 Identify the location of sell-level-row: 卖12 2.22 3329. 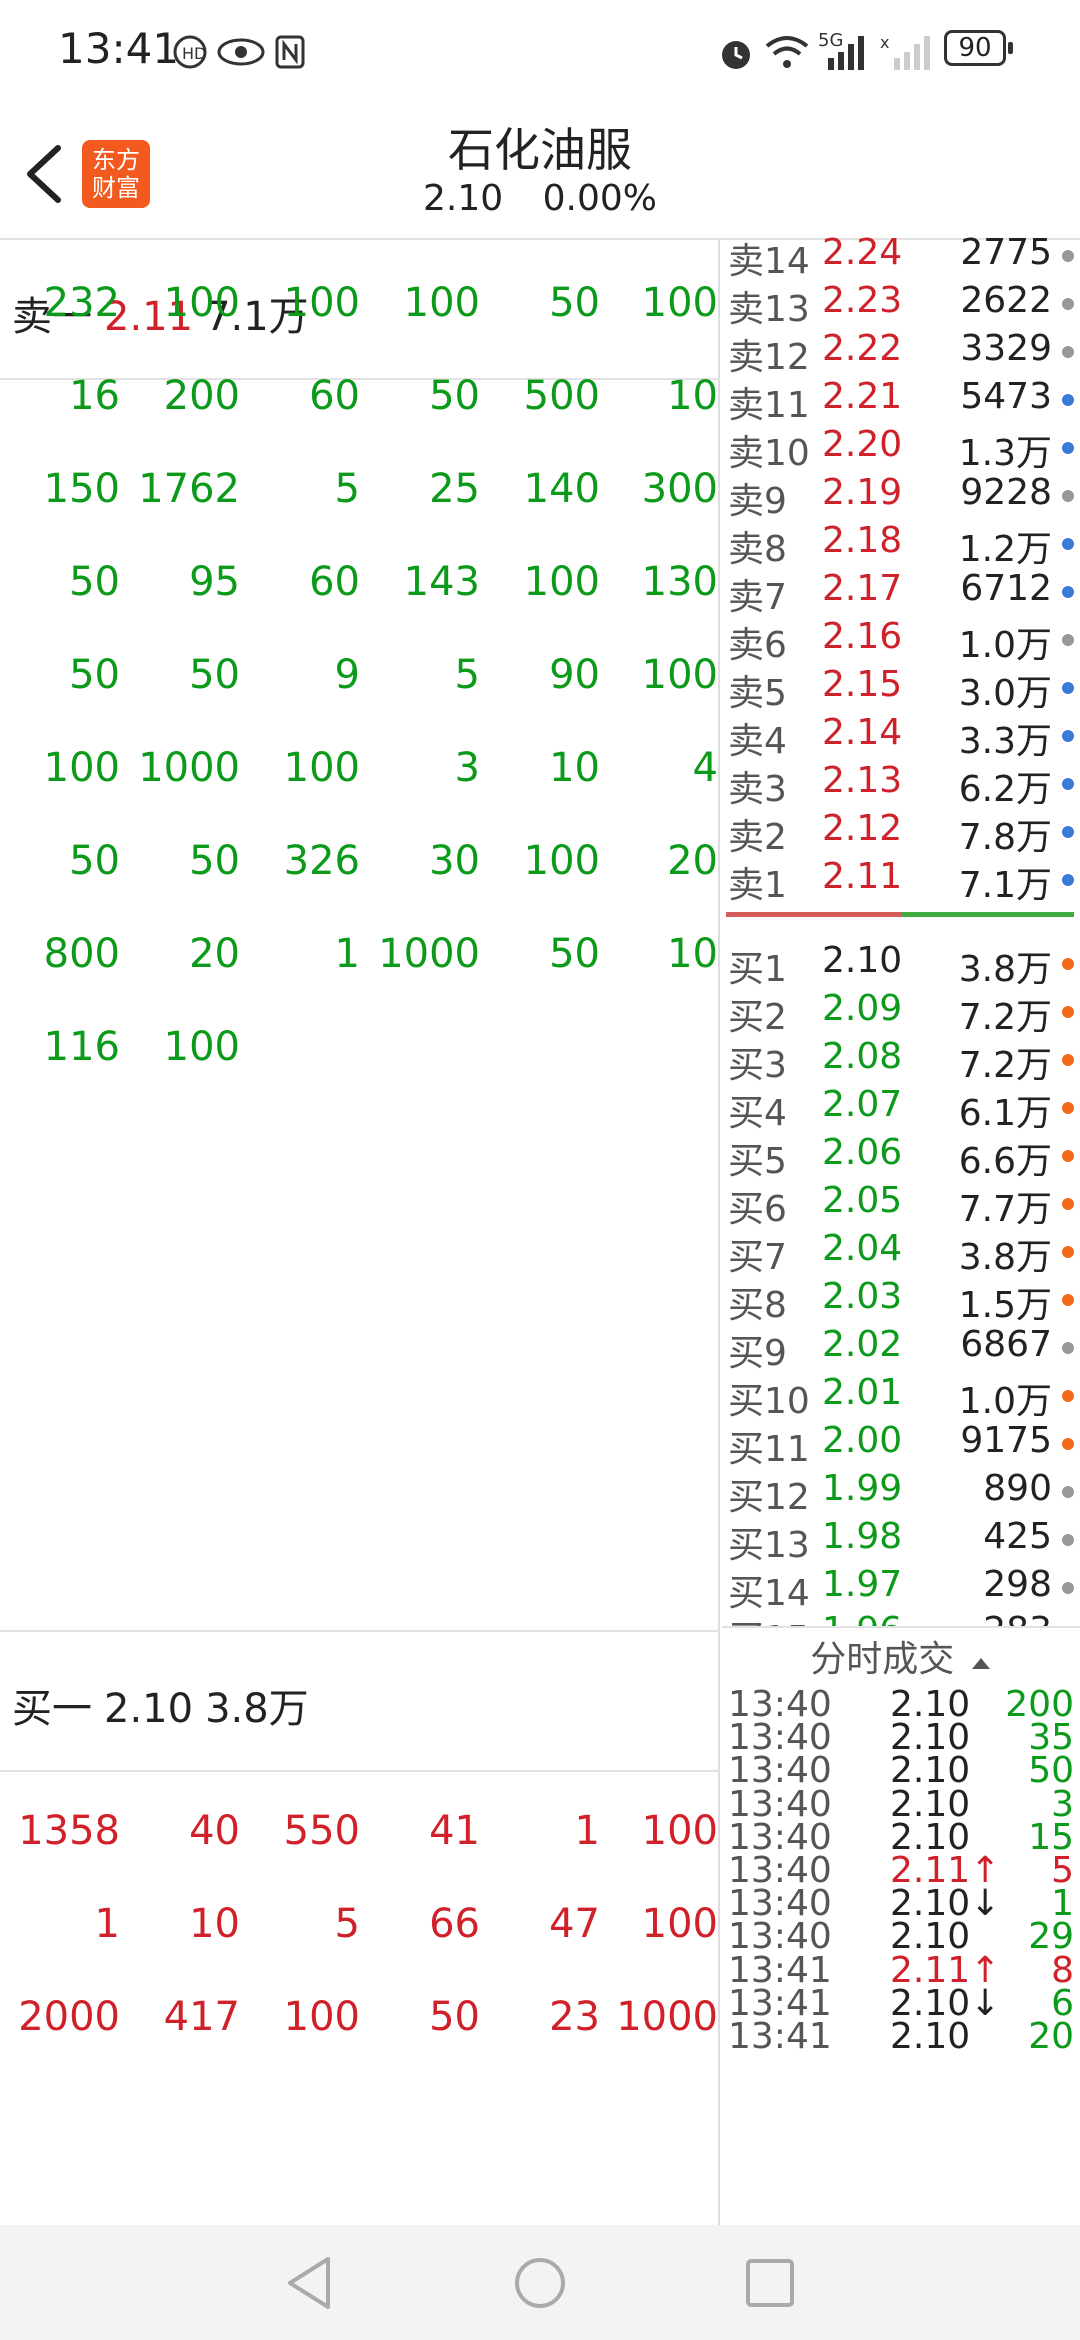
(901, 353).